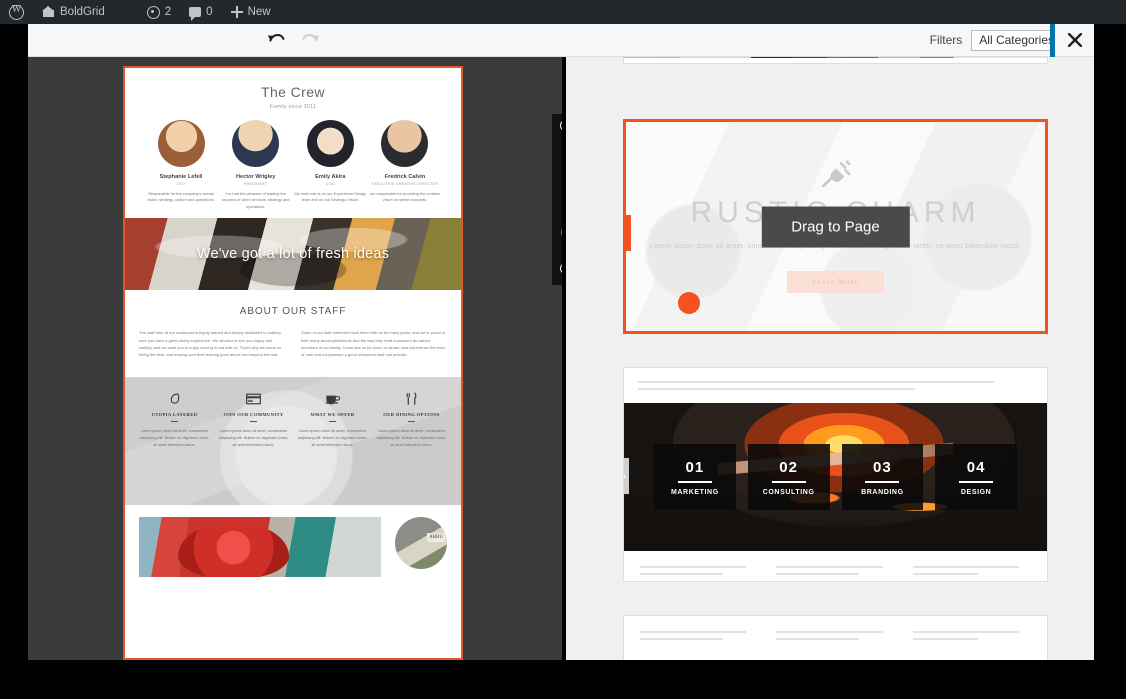 The width and height of the screenshot is (1126, 699). What do you see at coordinates (253, 399) in the screenshot?
I see `credit-card-icon` at bounding box center [253, 399].